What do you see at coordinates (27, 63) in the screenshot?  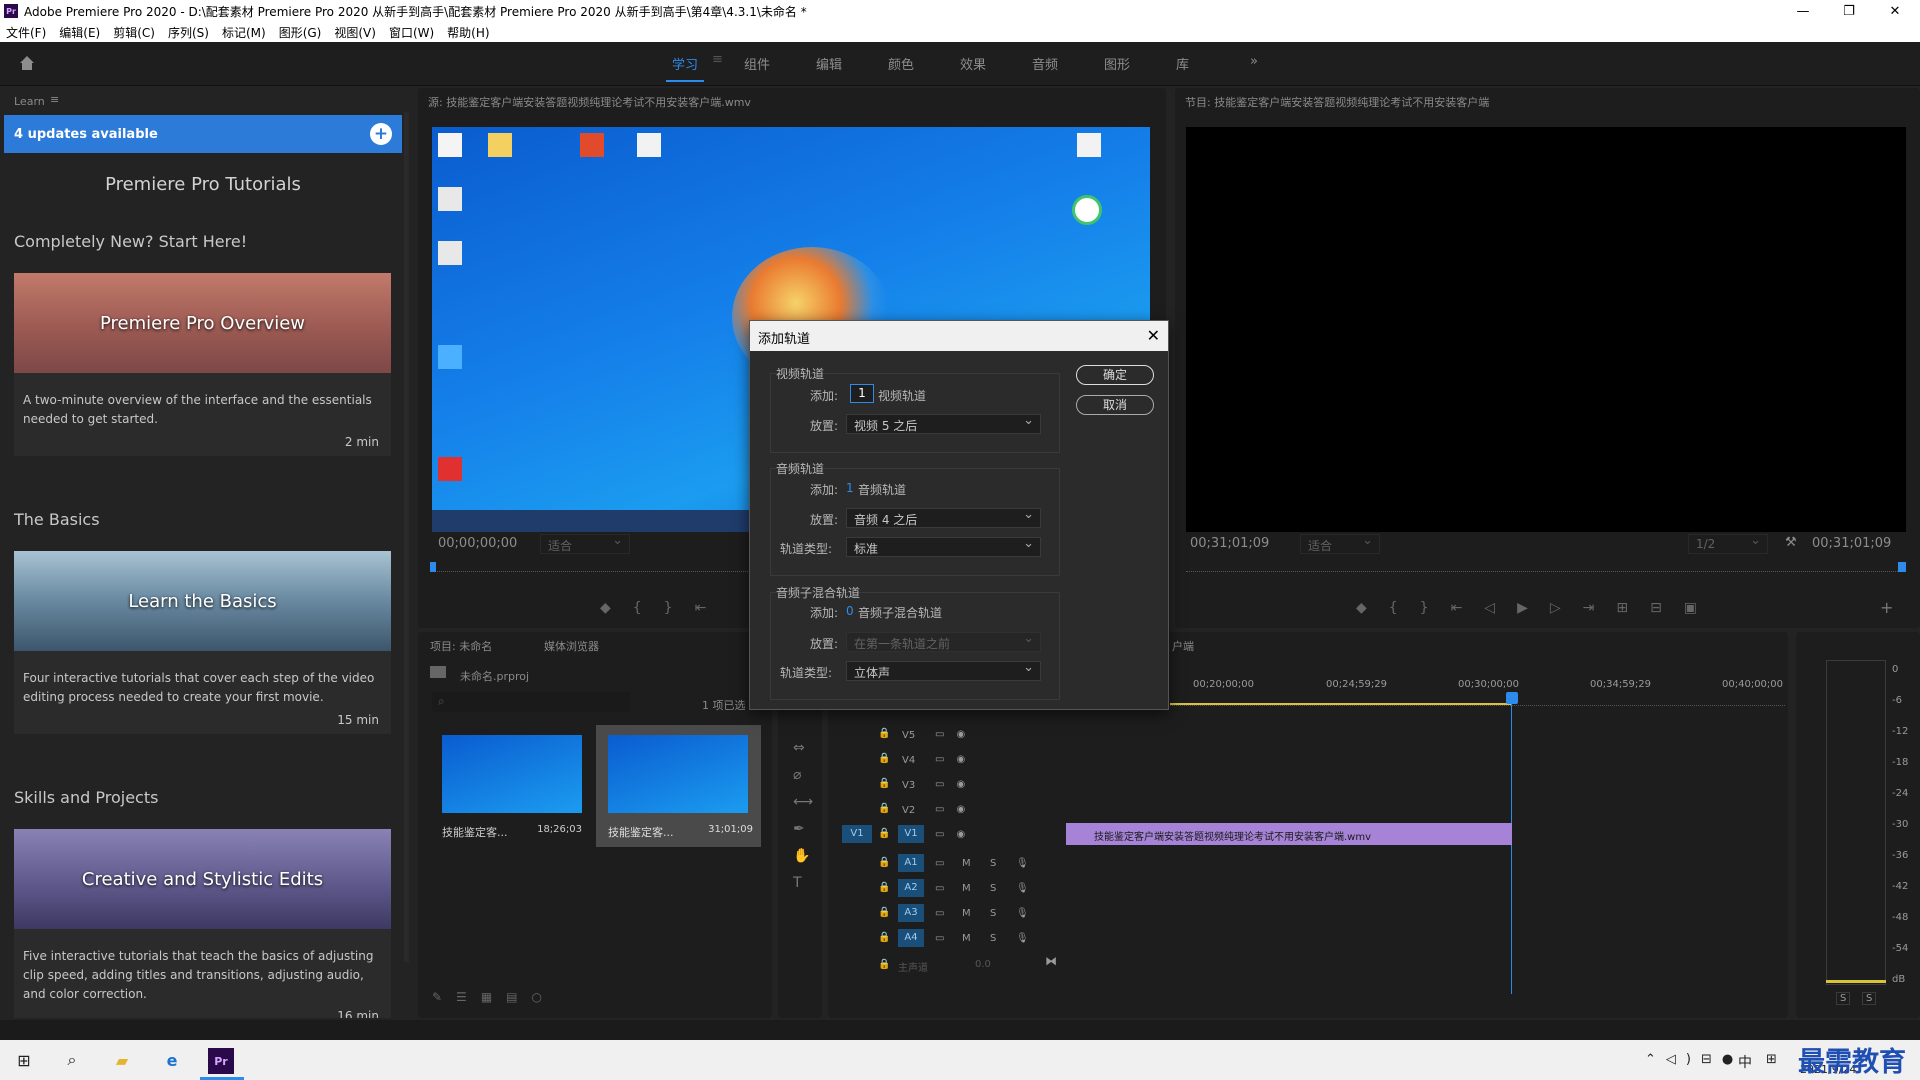 I see `home-icon` at bounding box center [27, 63].